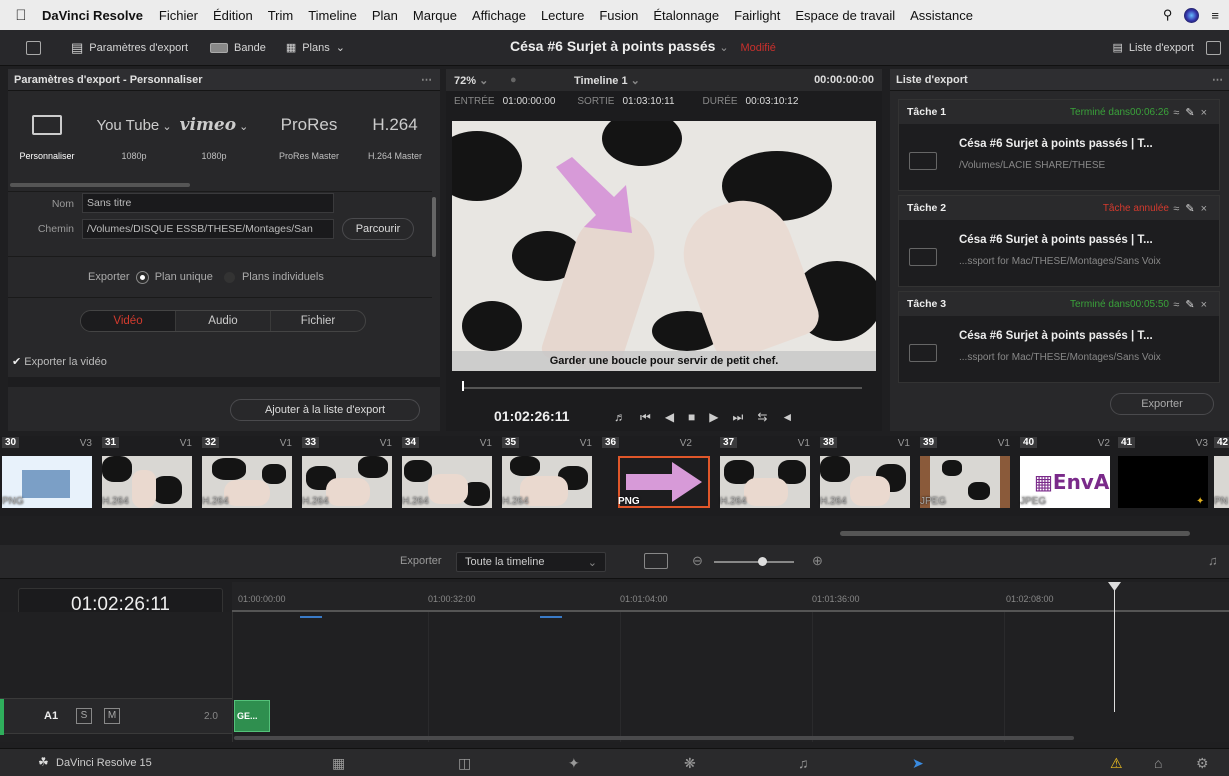 The height and width of the screenshot is (776, 1229). Describe the element at coordinates (645, 417) in the screenshot. I see `skip-start-icon: ⏮` at that location.